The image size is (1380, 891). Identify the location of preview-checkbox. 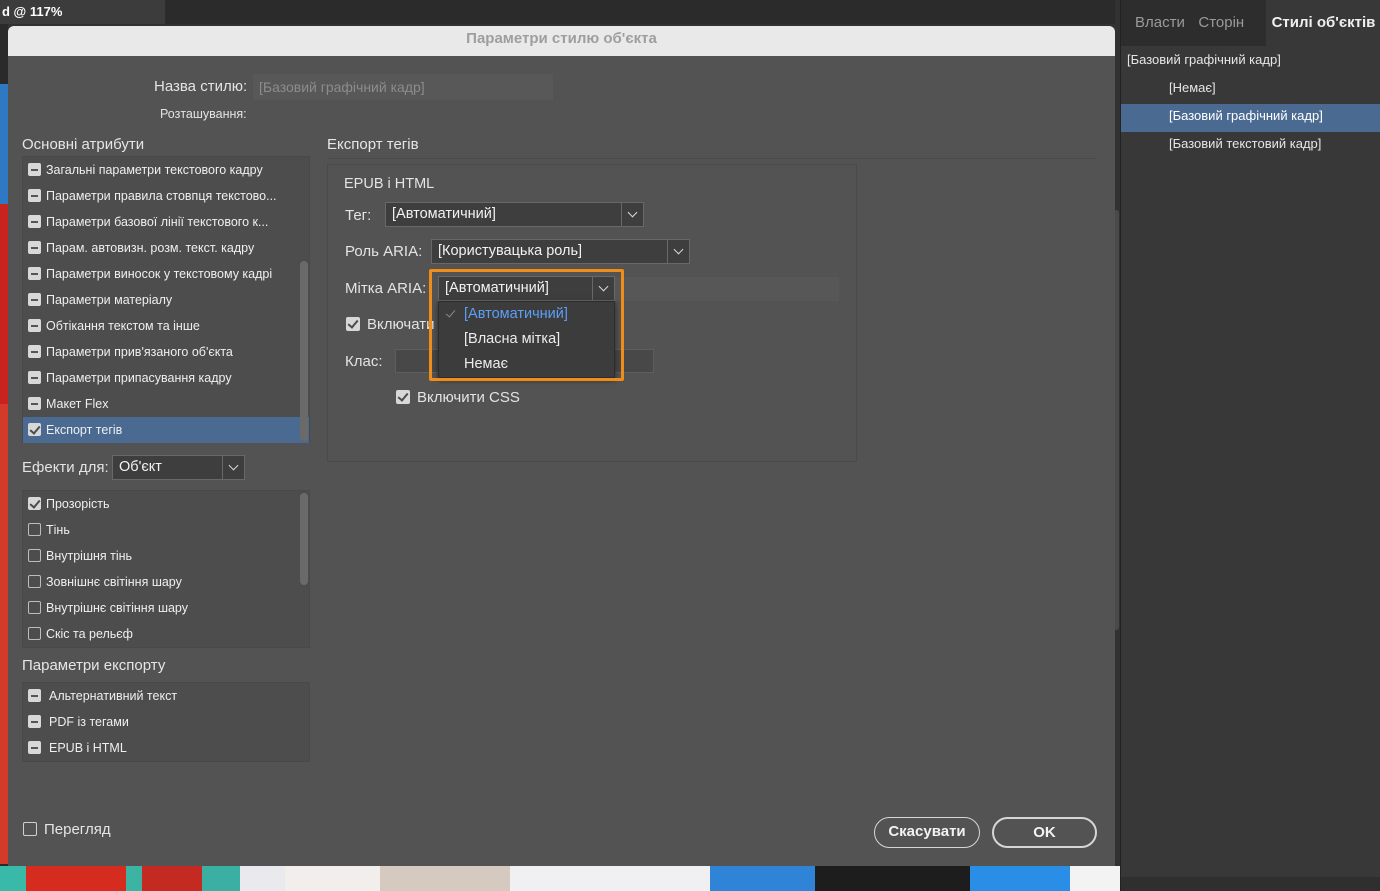
(30, 829).